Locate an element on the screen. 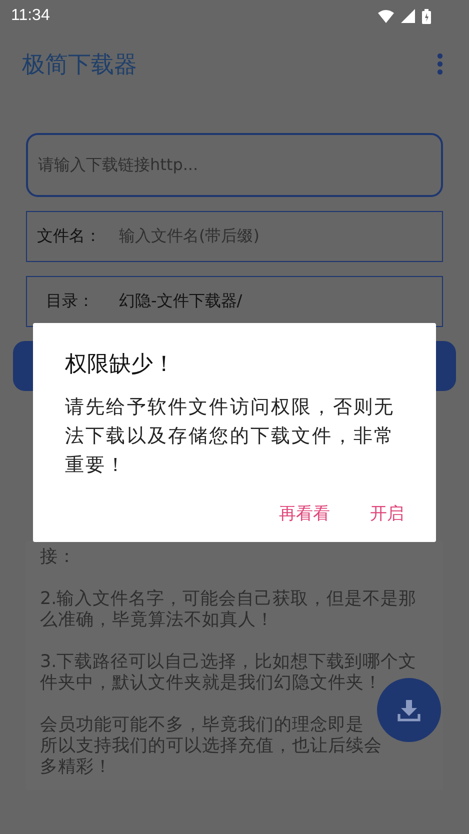 The image size is (469, 834). battery-icon is located at coordinates (426, 16).